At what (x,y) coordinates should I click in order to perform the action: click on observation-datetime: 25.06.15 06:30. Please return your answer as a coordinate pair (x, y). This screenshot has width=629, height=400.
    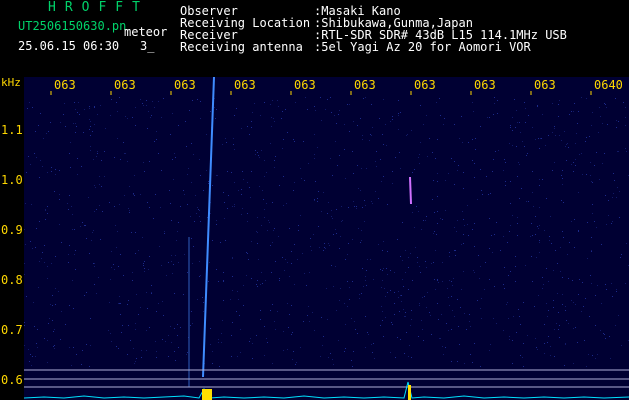
    Looking at the image, I should click on (69, 46).